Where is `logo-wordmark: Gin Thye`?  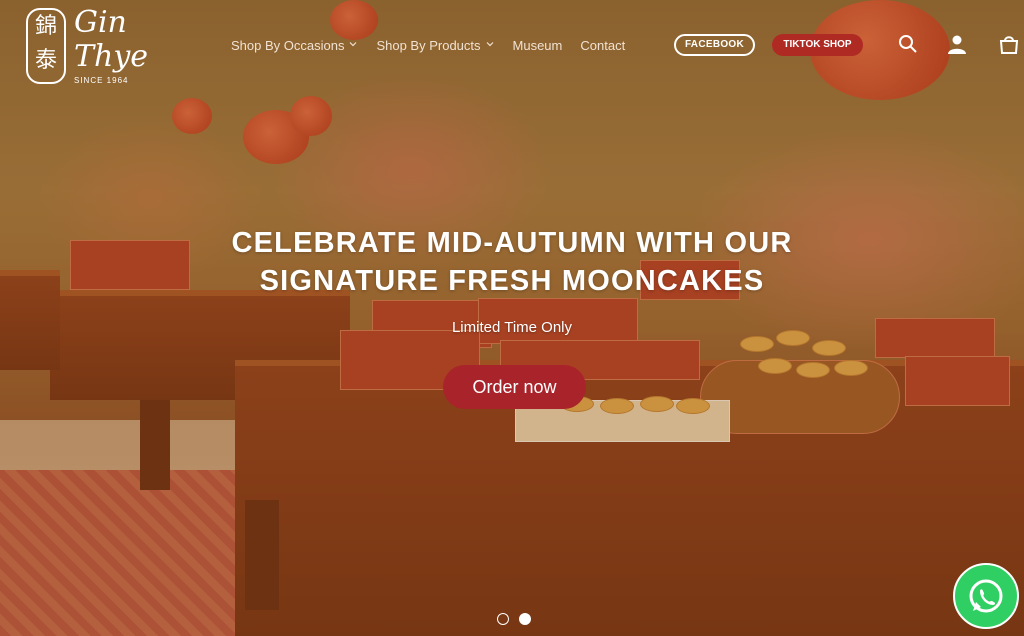
logo-wordmark: Gin Thye is located at coordinates (111, 40).